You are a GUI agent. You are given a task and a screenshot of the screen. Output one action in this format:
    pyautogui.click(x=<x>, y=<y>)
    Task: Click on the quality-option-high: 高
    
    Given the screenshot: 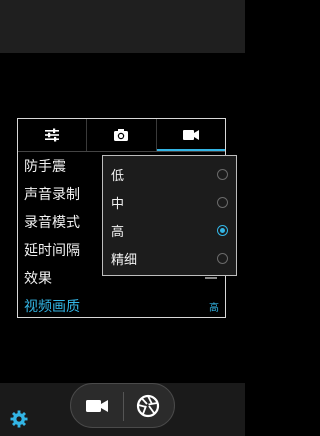 What is the action you would take?
    pyautogui.click(x=169, y=230)
    